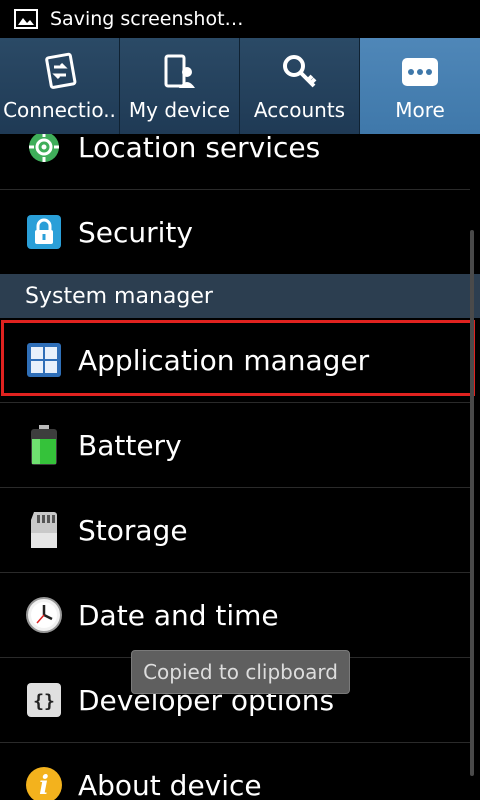 This screenshot has height=800, width=480. What do you see at coordinates (135, 232) in the screenshot?
I see `list-item-label: Security` at bounding box center [135, 232].